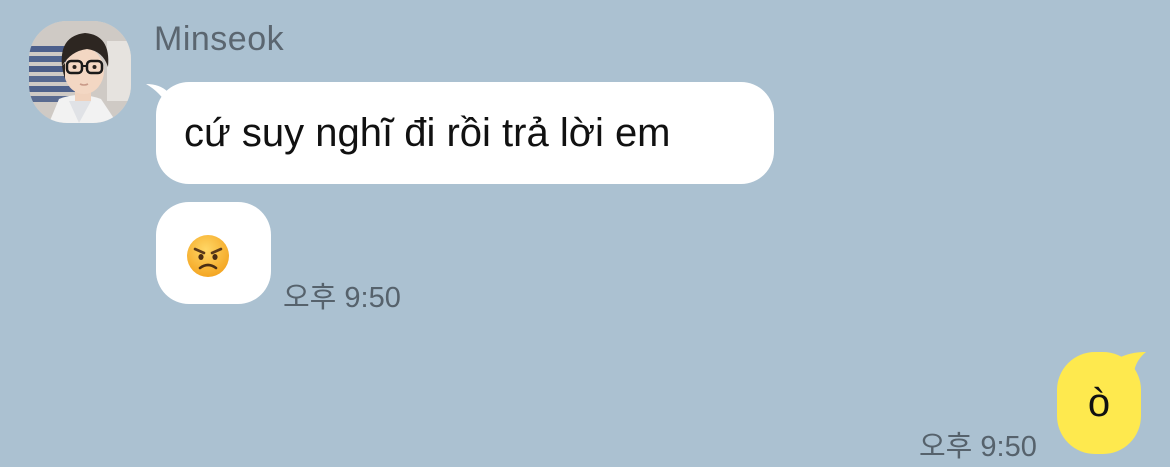 The image size is (1170, 467). Describe the element at coordinates (208, 256) in the screenshot. I see `angry-face-icon` at that location.